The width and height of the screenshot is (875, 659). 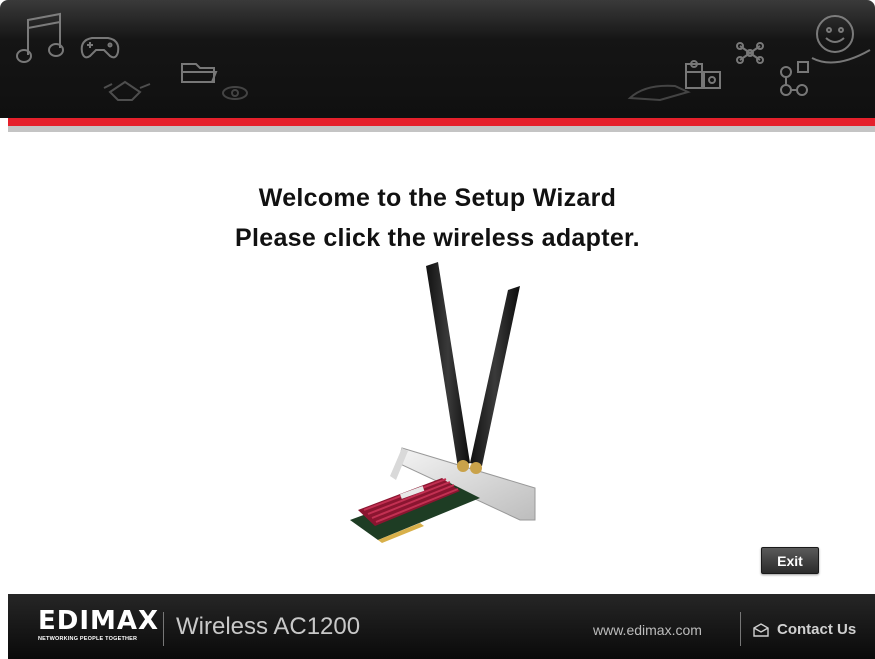 What do you see at coordinates (703, 74) in the screenshot?
I see `puzzle-icon` at bounding box center [703, 74].